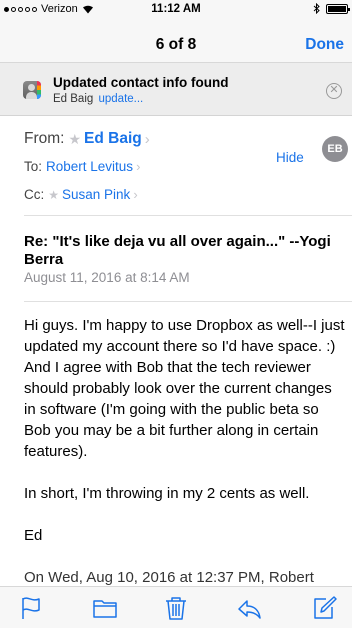  I want to click on quoted-reply-header: On Wed, Aug 10, 2016 at 12:37 PM, Robert, so click(169, 577).